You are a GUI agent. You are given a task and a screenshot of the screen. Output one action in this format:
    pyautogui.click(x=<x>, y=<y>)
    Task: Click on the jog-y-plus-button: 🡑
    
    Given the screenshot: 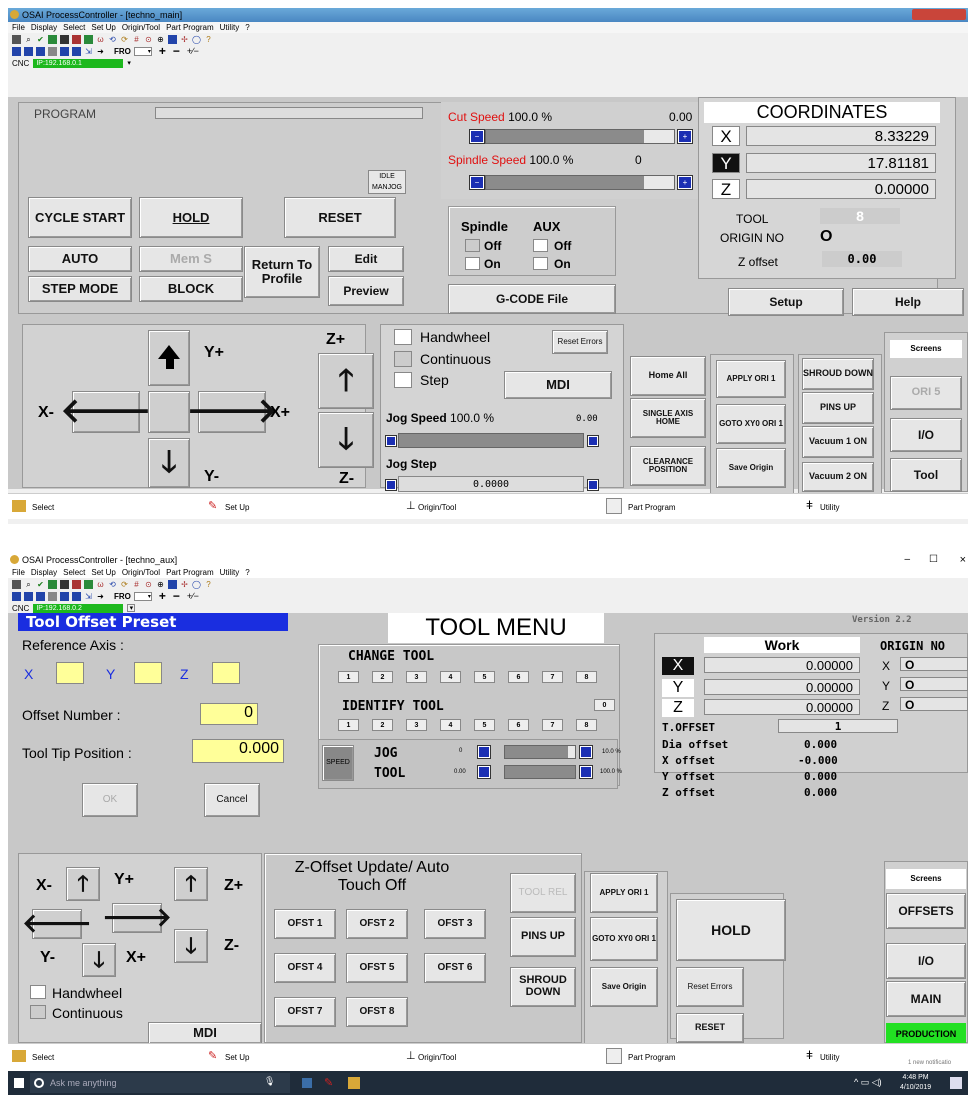 What is the action you would take?
    pyautogui.click(x=83, y=884)
    